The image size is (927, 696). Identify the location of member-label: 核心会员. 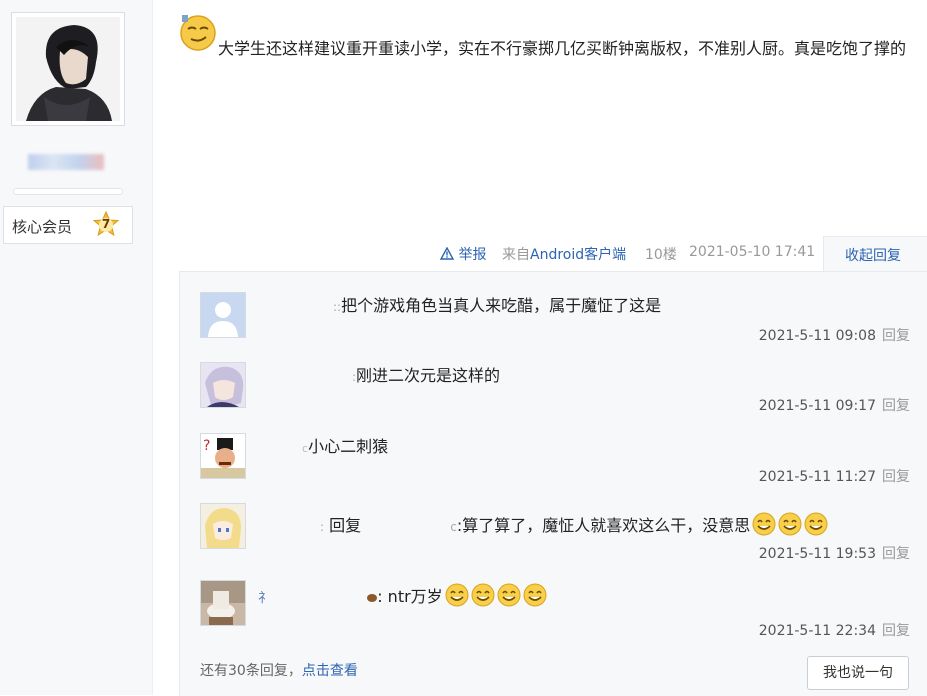
(42, 227).